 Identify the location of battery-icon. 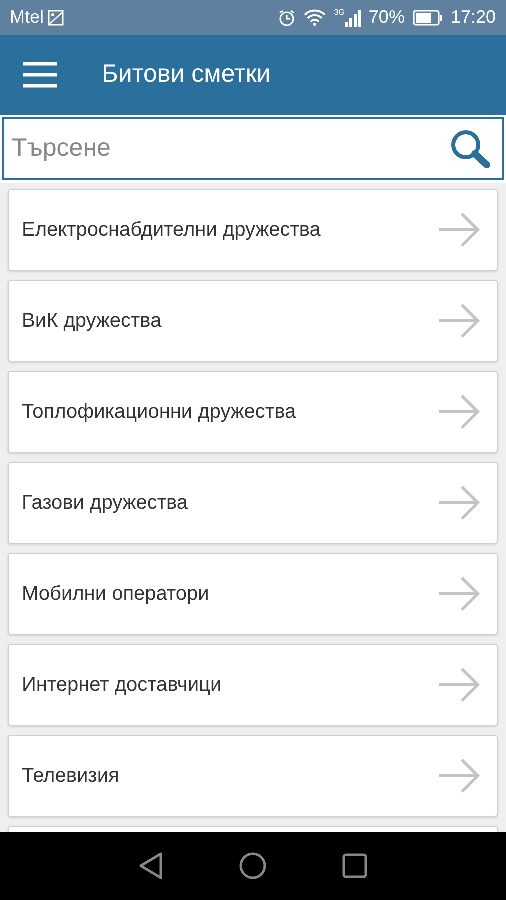
(427, 18).